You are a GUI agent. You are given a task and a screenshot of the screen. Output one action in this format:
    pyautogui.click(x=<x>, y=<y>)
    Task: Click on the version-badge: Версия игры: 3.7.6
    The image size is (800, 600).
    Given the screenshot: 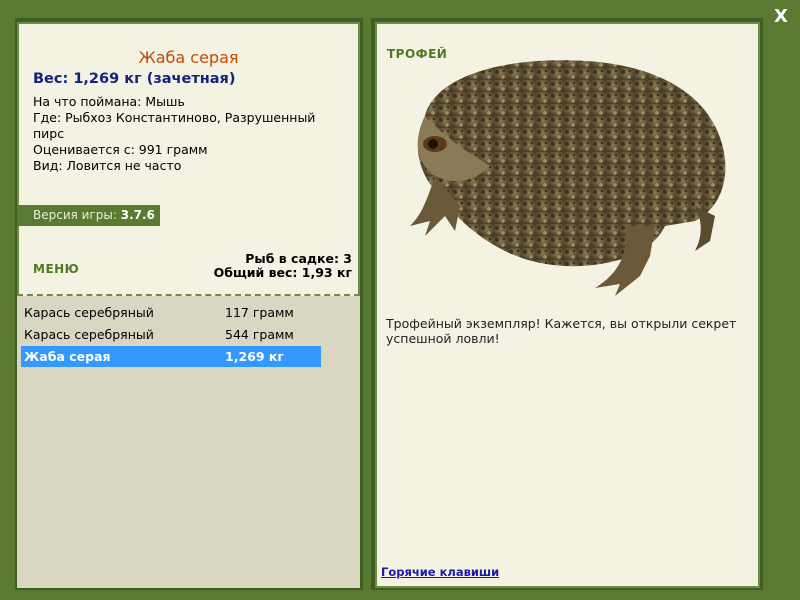 What is the action you would take?
    pyautogui.click(x=88, y=215)
    